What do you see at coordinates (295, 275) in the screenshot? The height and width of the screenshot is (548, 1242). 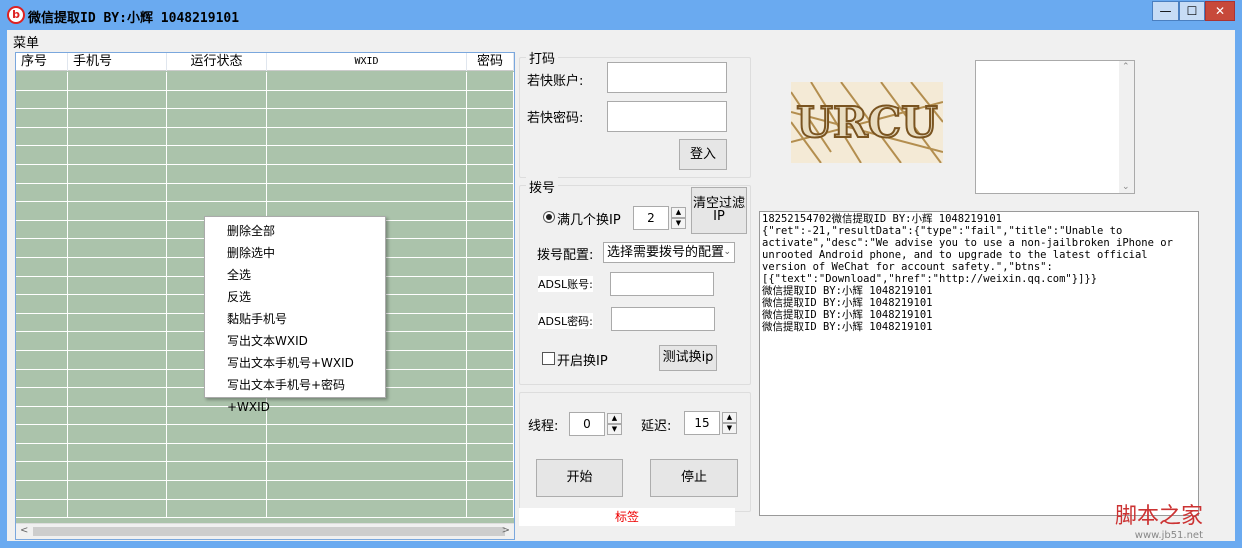 I see `menu-item-select-all: 全选` at bounding box center [295, 275].